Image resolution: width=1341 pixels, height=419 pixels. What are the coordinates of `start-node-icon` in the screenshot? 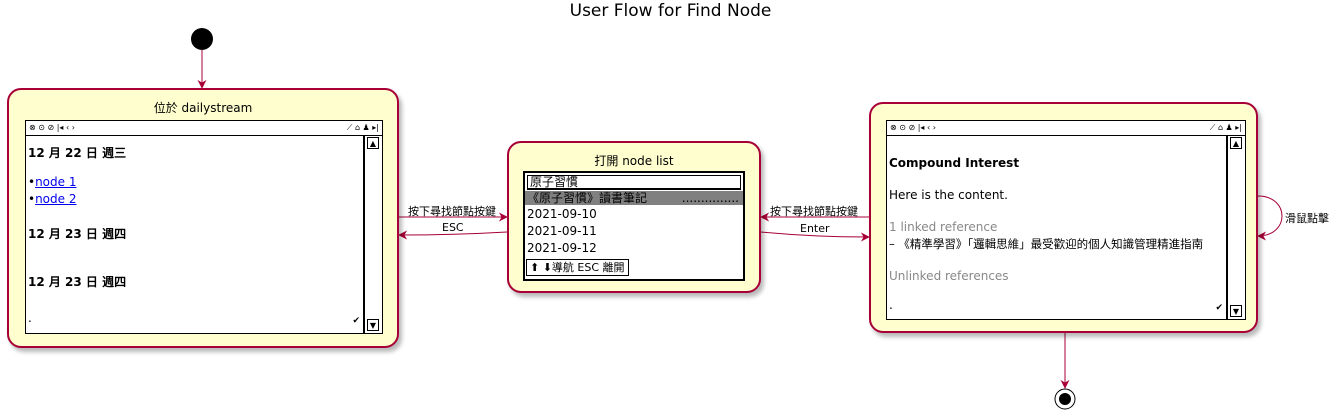 It's located at (202, 39).